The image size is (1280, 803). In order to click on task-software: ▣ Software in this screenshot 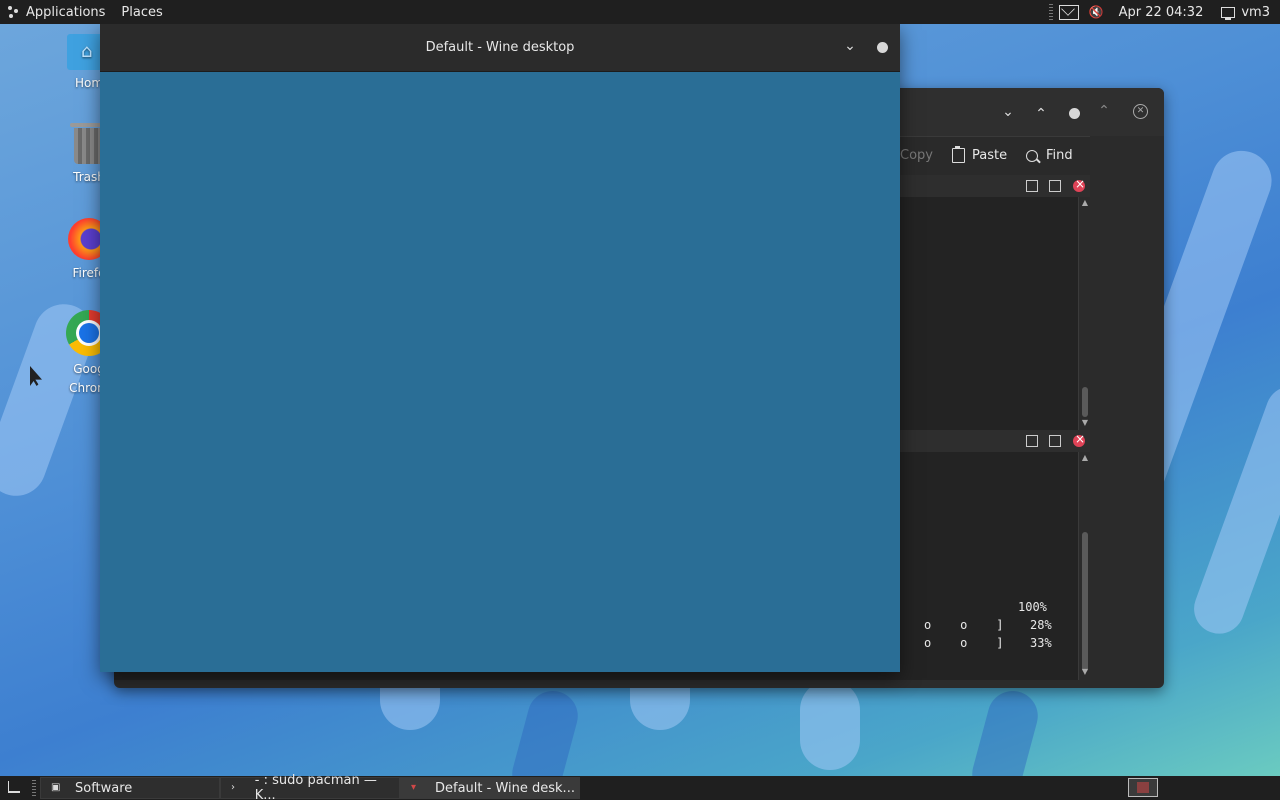, I will do `click(130, 788)`.